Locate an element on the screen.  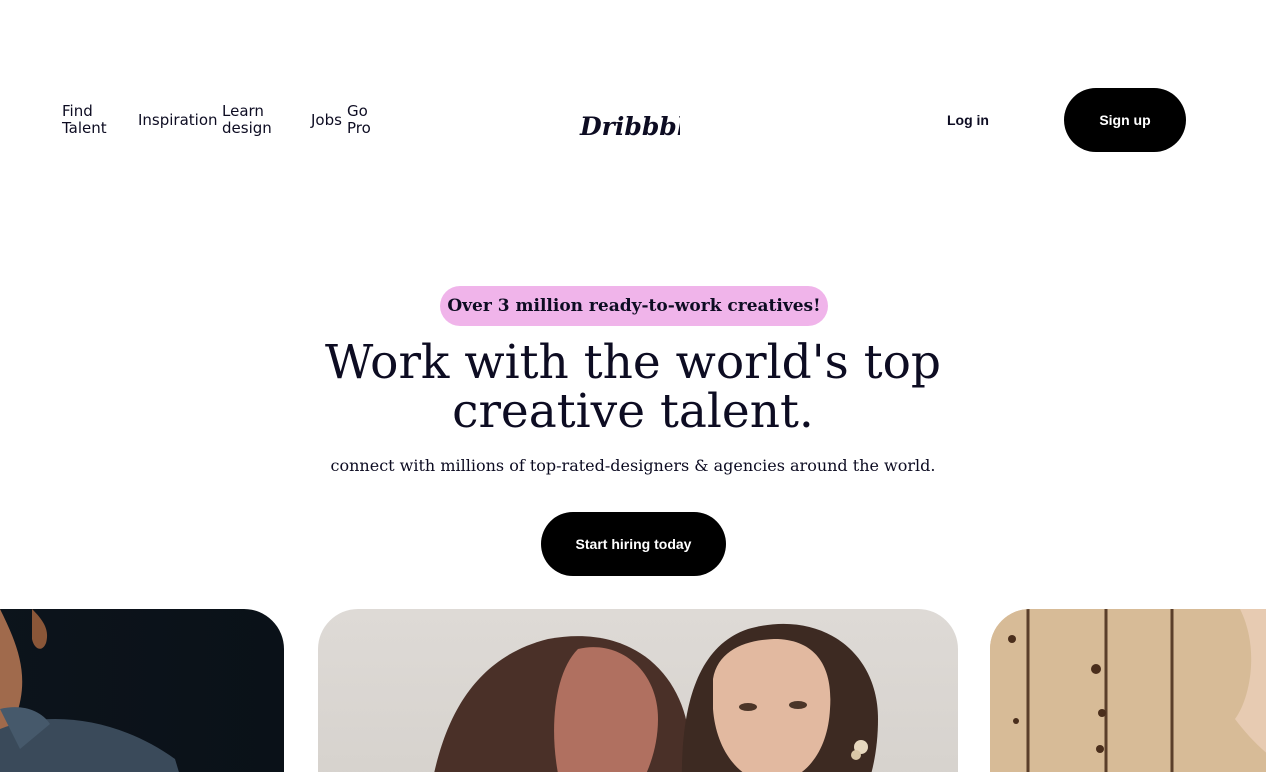
creatives-badge: Over 3 million ready-to-work creatives! is located at coordinates (634, 306).